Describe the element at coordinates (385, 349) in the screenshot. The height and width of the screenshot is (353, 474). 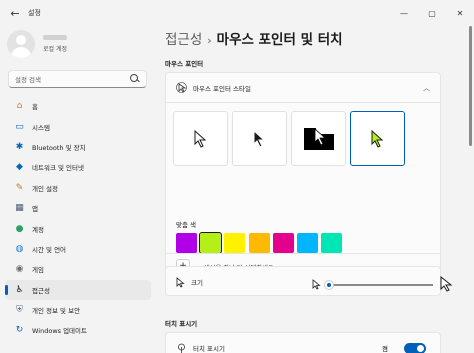
I see `touch-toggle-state: 켬` at that location.